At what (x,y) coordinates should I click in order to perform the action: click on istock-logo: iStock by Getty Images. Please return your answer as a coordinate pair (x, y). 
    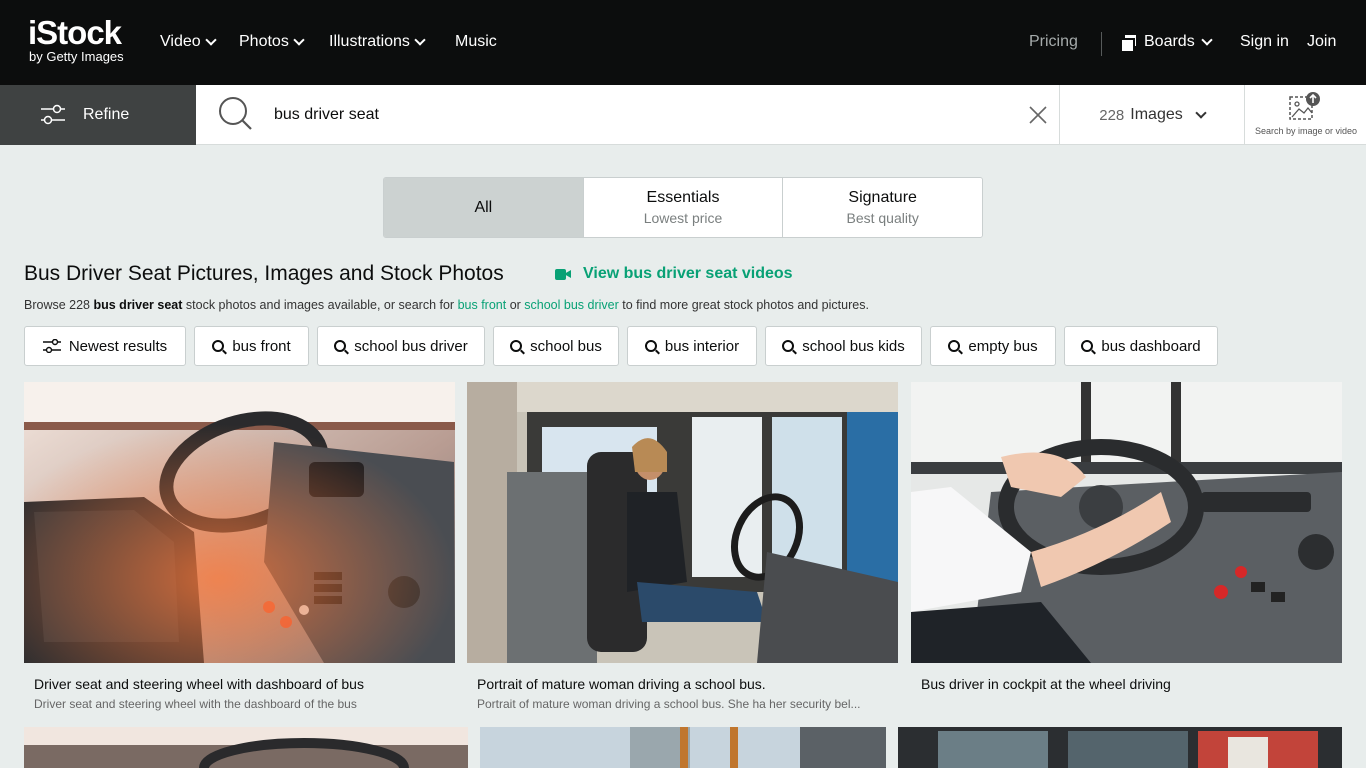
    Looking at the image, I should click on (76, 40).